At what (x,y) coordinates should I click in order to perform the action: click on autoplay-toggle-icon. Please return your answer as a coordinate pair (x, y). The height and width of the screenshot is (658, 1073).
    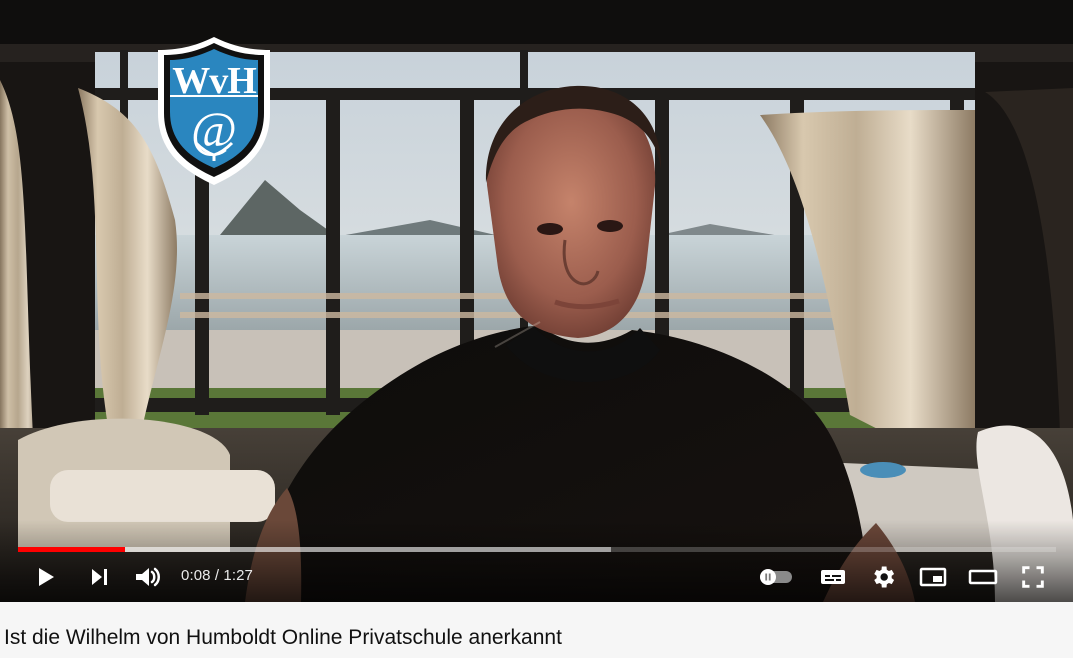
    Looking at the image, I should click on (776, 577).